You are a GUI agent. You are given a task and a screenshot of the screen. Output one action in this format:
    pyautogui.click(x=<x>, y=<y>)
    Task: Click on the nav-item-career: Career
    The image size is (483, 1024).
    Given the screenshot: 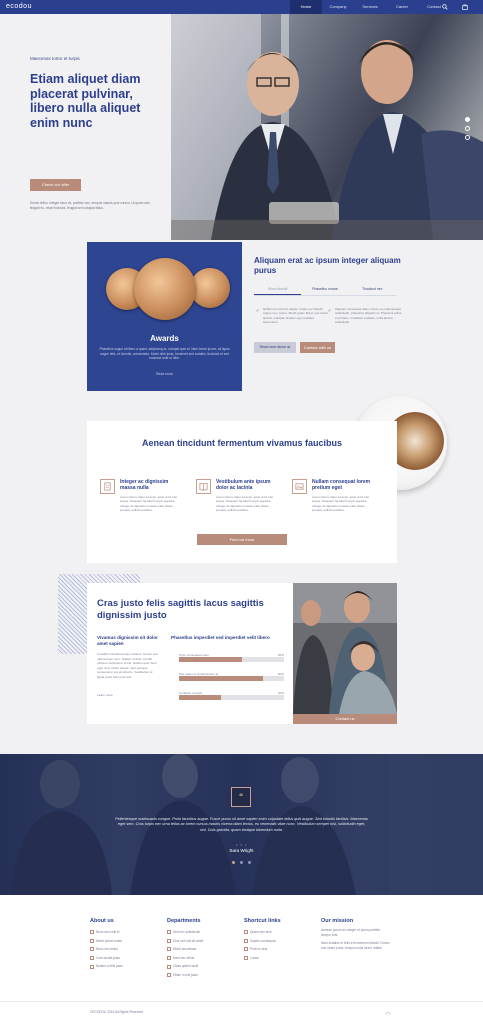 What is the action you would take?
    pyautogui.click(x=402, y=7)
    